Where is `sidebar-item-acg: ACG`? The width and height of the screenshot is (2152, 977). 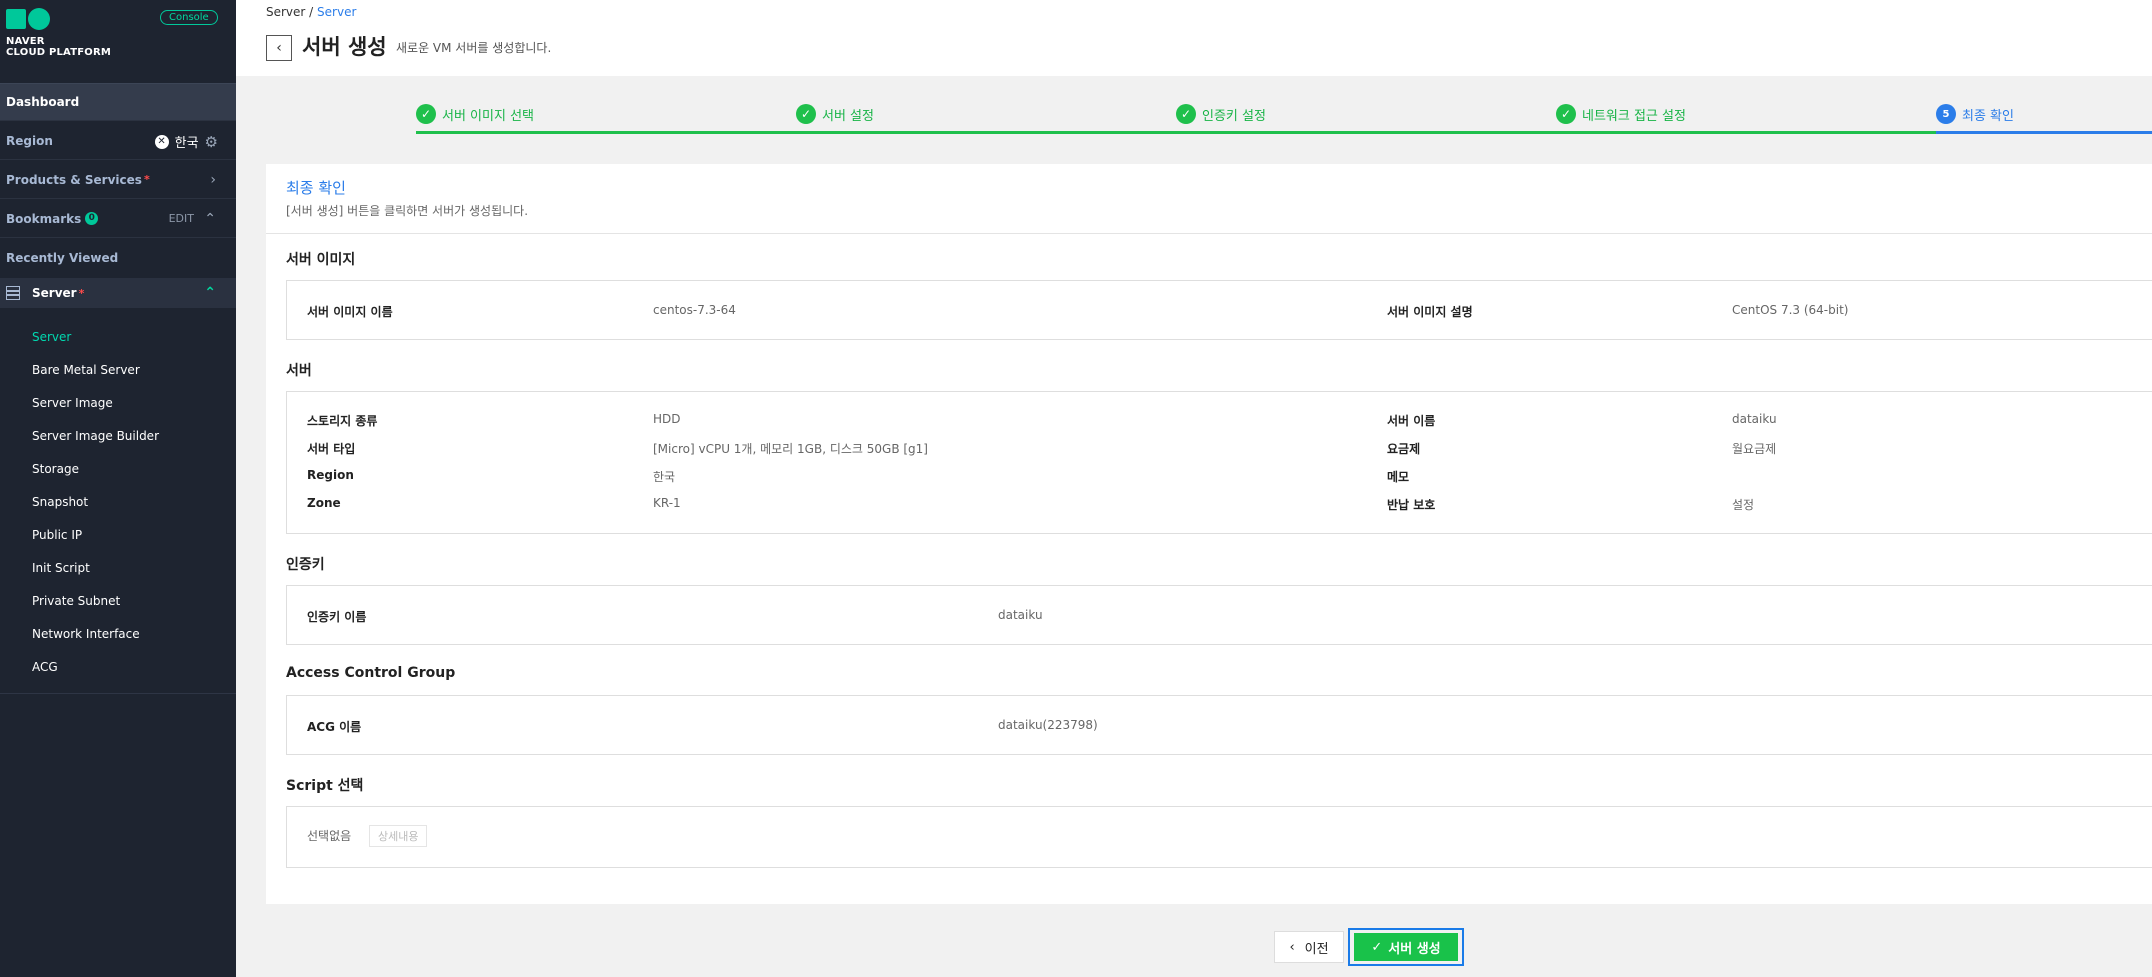
sidebar-item-acg: ACG is located at coordinates (118, 666).